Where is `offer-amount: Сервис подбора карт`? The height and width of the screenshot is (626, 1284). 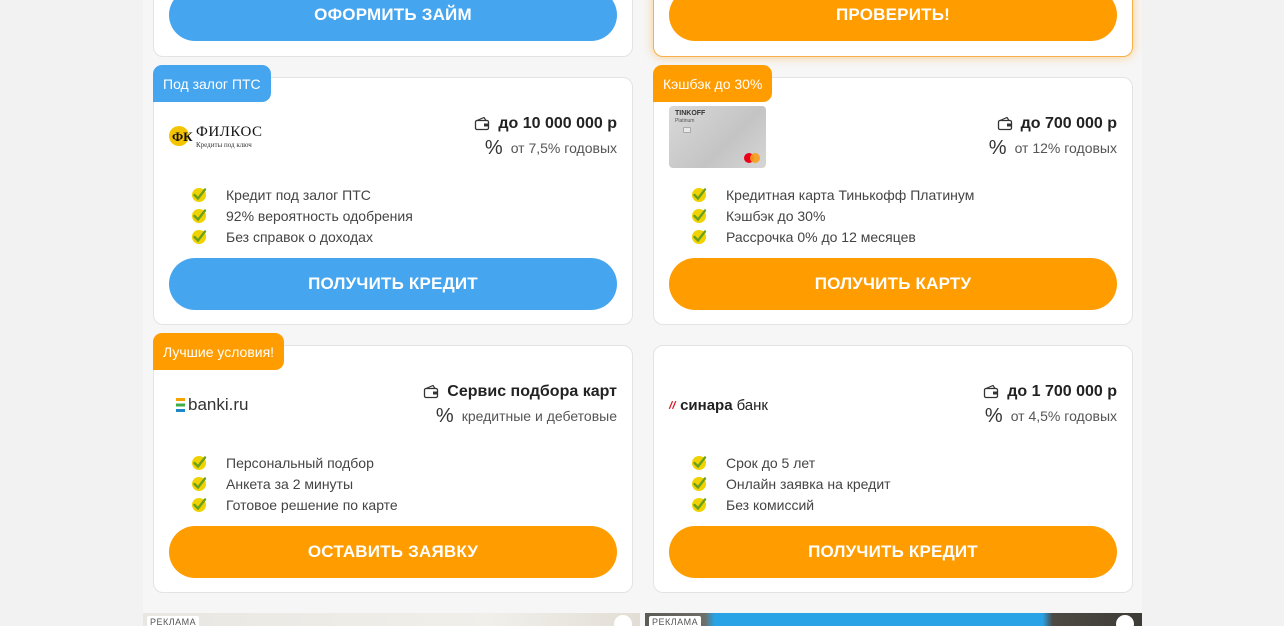 offer-amount: Сервис подбора карт is located at coordinates (532, 391).